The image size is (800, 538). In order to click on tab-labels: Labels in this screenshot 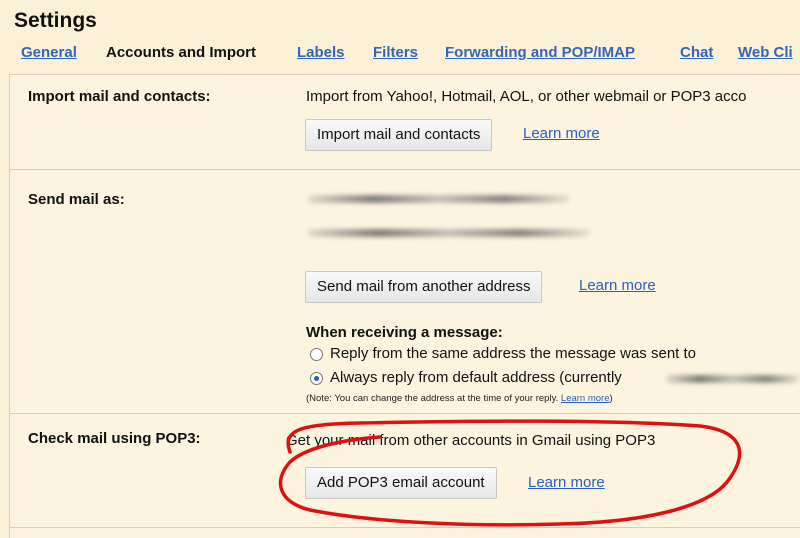, I will do `click(321, 52)`.